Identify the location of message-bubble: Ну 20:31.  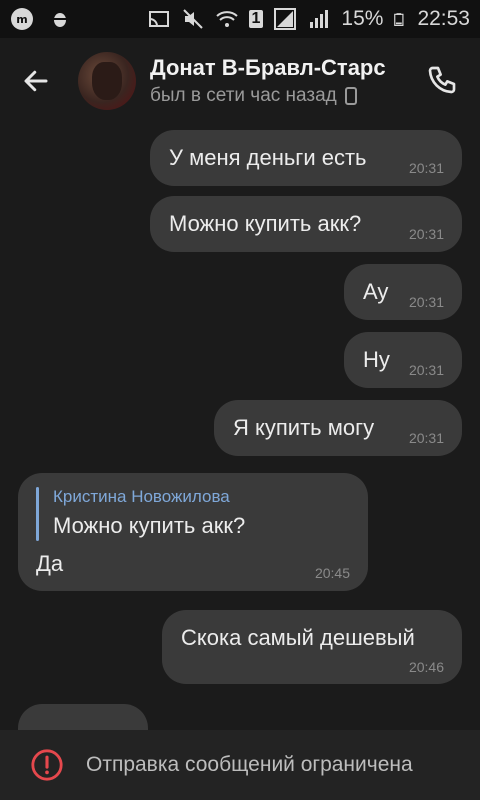
(403, 360).